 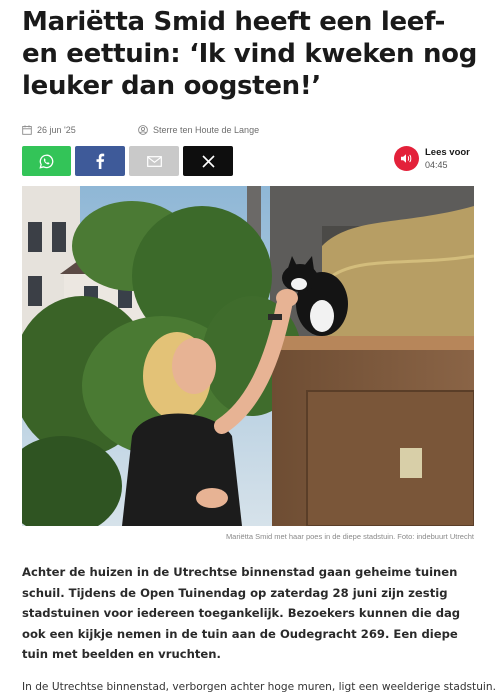 I want to click on read-aloud-duration: 04:45, so click(x=436, y=164).